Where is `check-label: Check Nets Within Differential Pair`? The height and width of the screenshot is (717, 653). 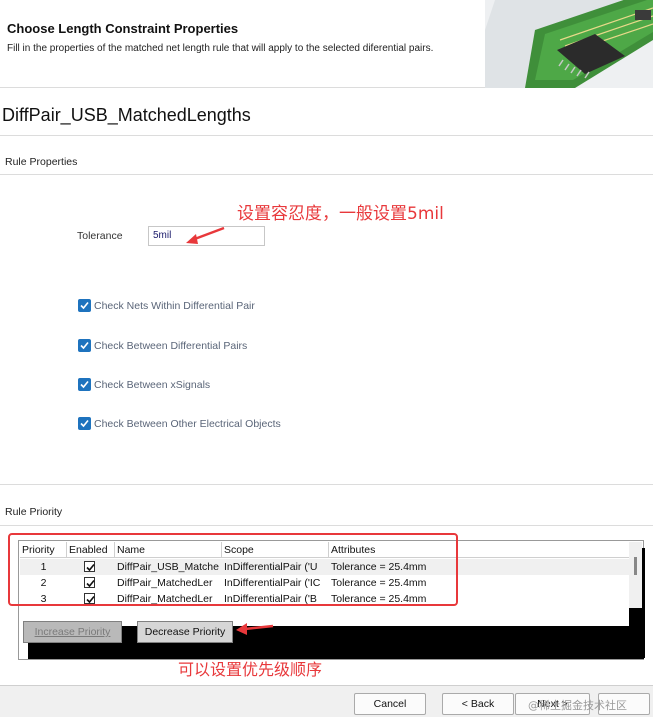
check-label: Check Nets Within Differential Pair is located at coordinates (174, 305).